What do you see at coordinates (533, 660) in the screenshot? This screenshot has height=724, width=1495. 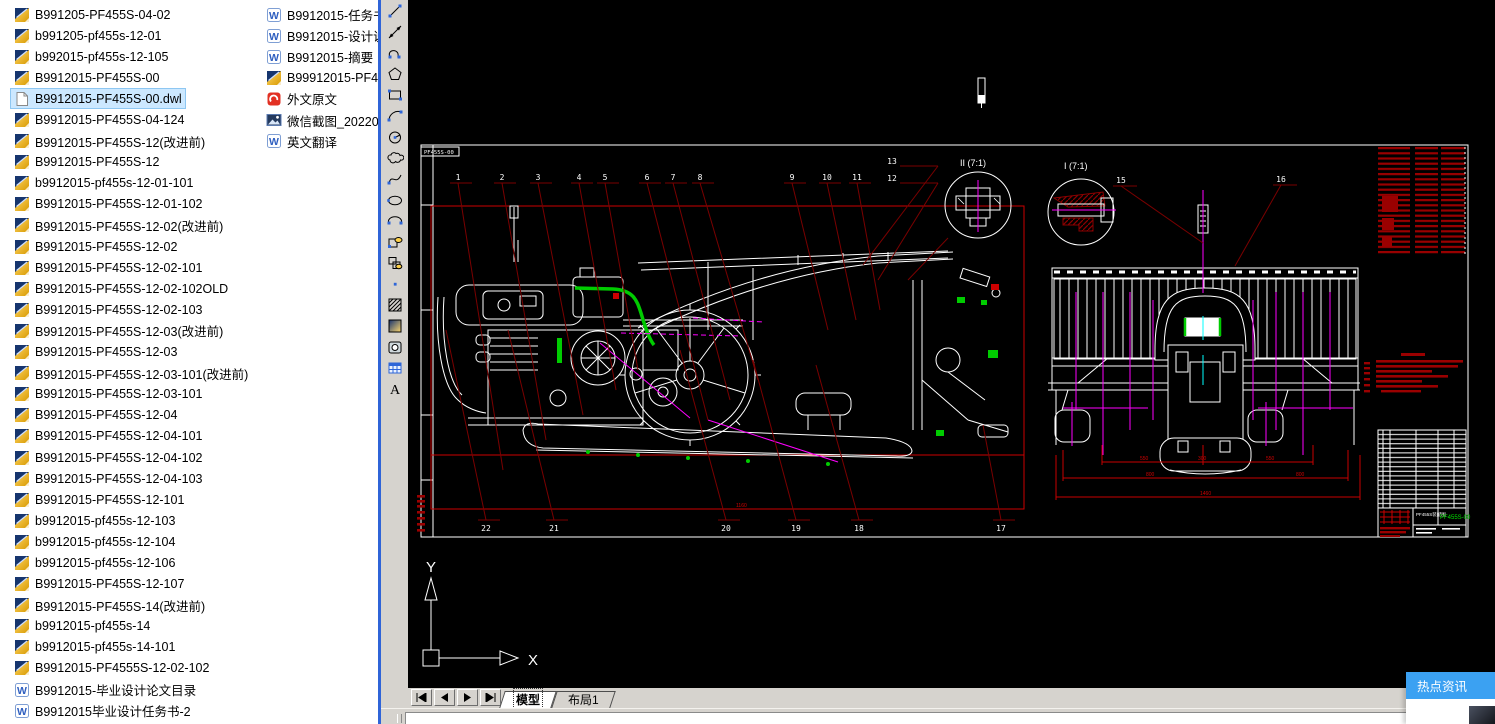 I see `ucs-x-label: X` at bounding box center [533, 660].